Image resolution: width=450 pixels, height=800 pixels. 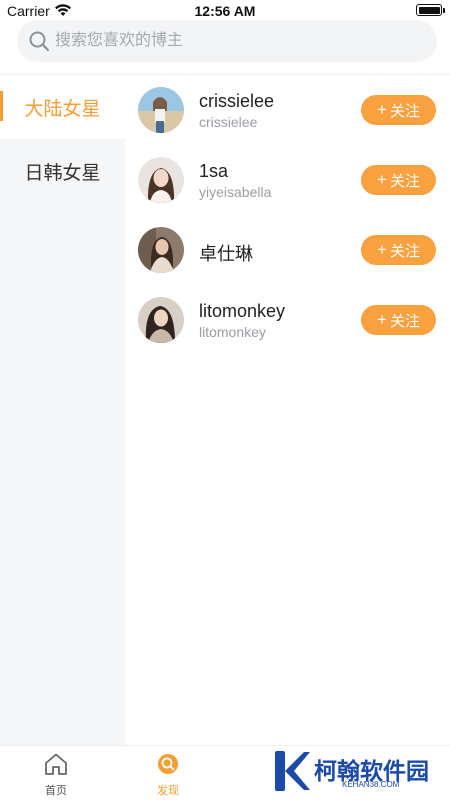 I want to click on clock: 12:56 AM, so click(x=225, y=11).